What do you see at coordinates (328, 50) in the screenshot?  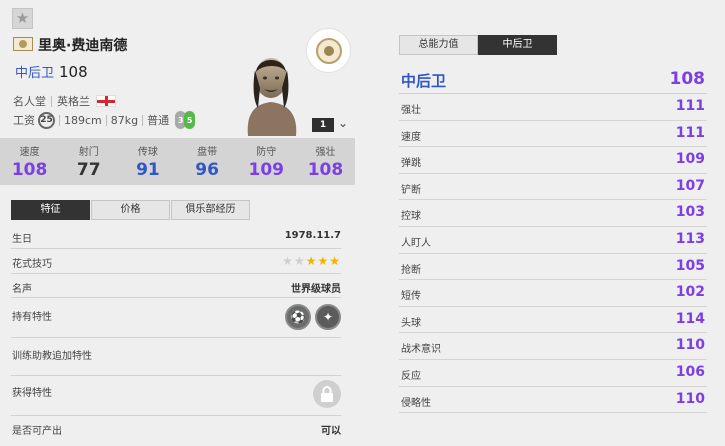 I see `club-badge-icon` at bounding box center [328, 50].